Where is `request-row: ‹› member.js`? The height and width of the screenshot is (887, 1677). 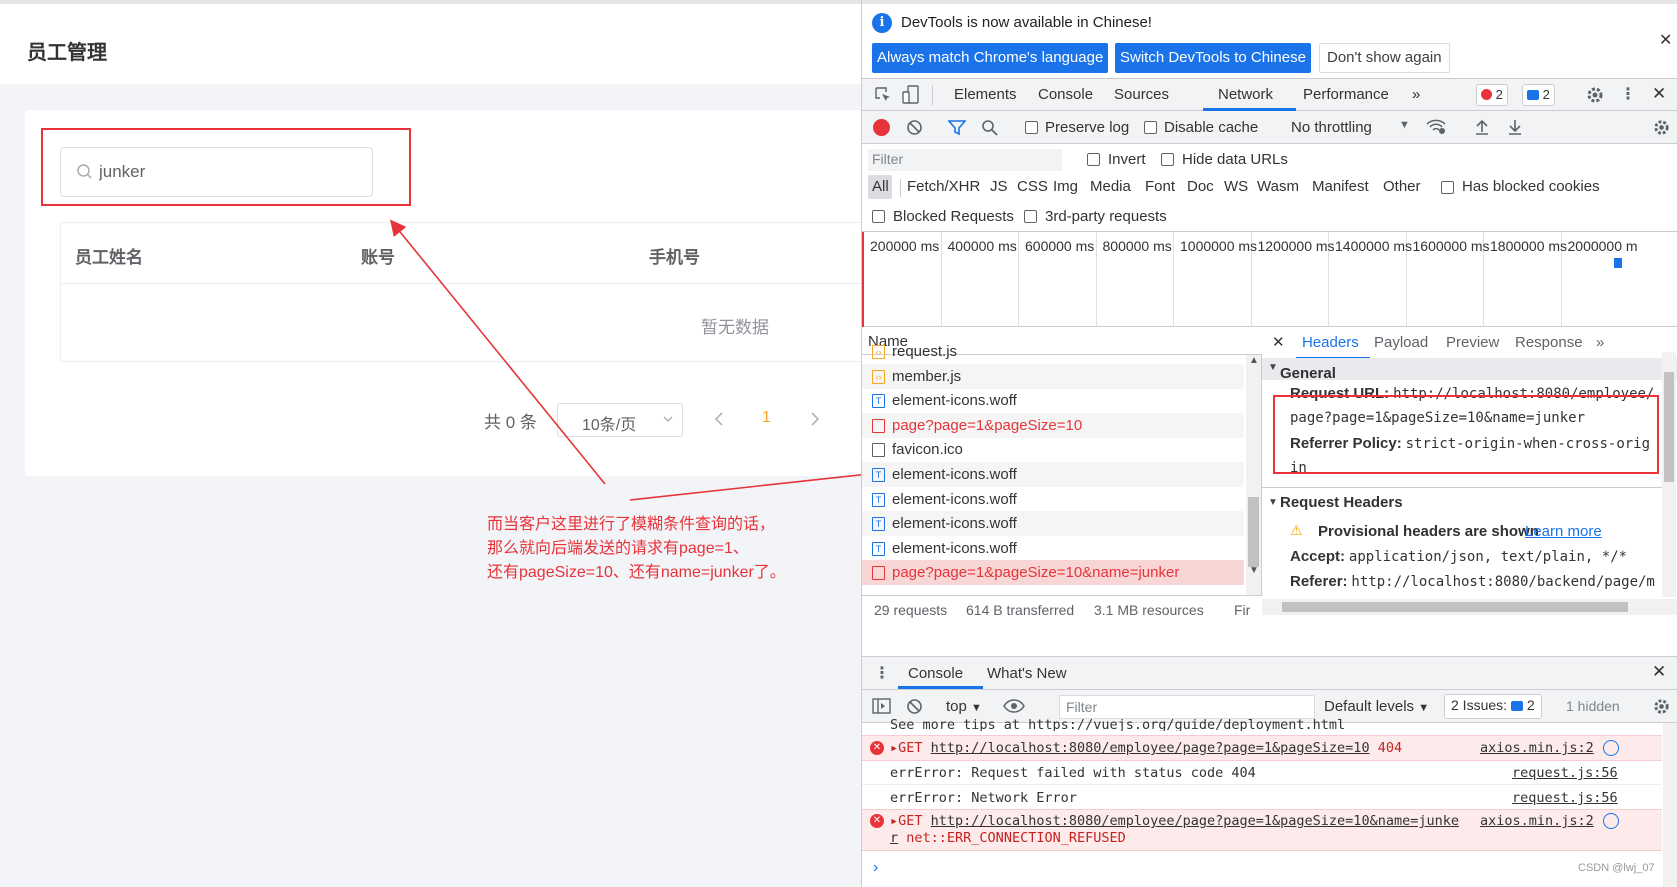
request-row: ‹› member.js is located at coordinates (1053, 376).